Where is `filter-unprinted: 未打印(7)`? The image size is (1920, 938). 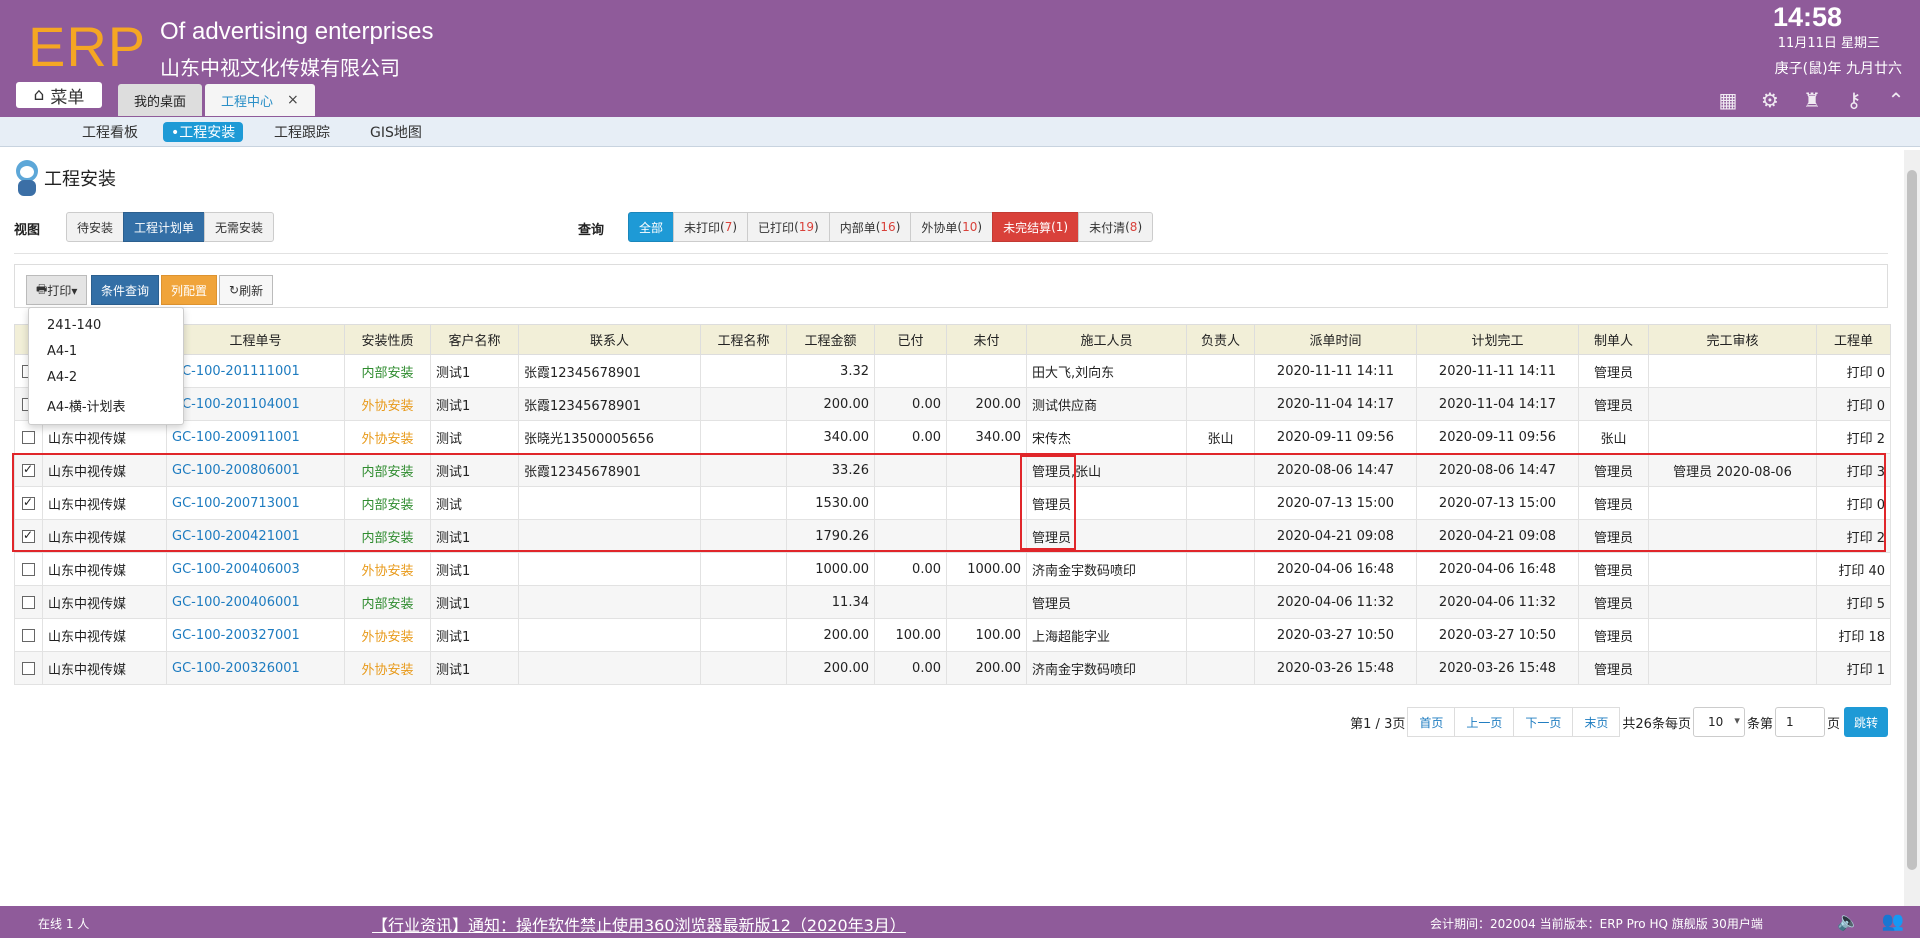 filter-unprinted: 未打印(7) is located at coordinates (711, 227).